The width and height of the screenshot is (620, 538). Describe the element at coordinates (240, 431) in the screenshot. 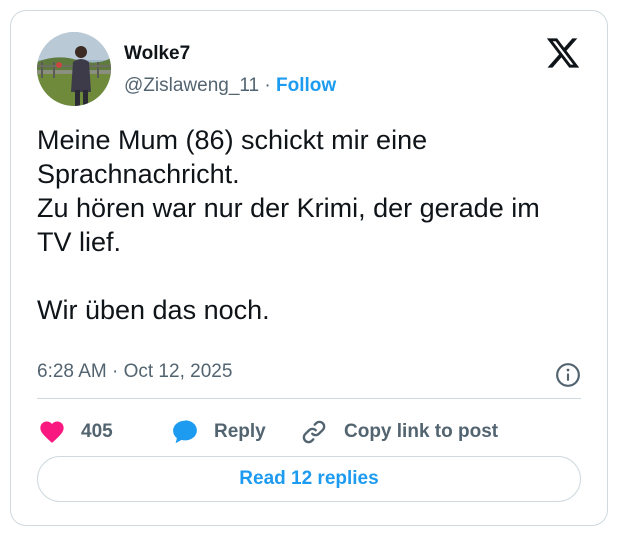

I see `reply-label: Reply` at that location.